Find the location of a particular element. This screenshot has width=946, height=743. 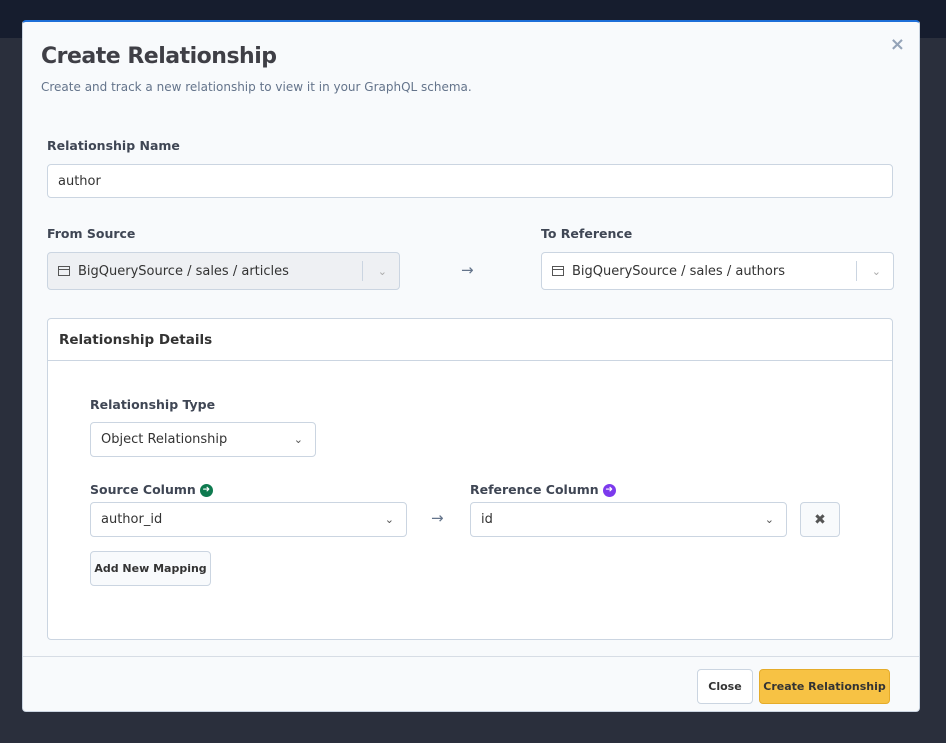

to-reference-label: To Reference is located at coordinates (587, 233).